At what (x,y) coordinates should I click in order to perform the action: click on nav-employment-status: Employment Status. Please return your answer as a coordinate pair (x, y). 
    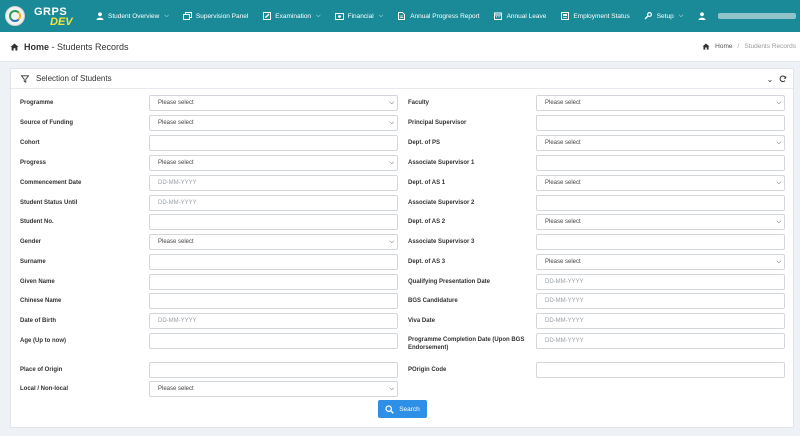
    Looking at the image, I should click on (594, 16).